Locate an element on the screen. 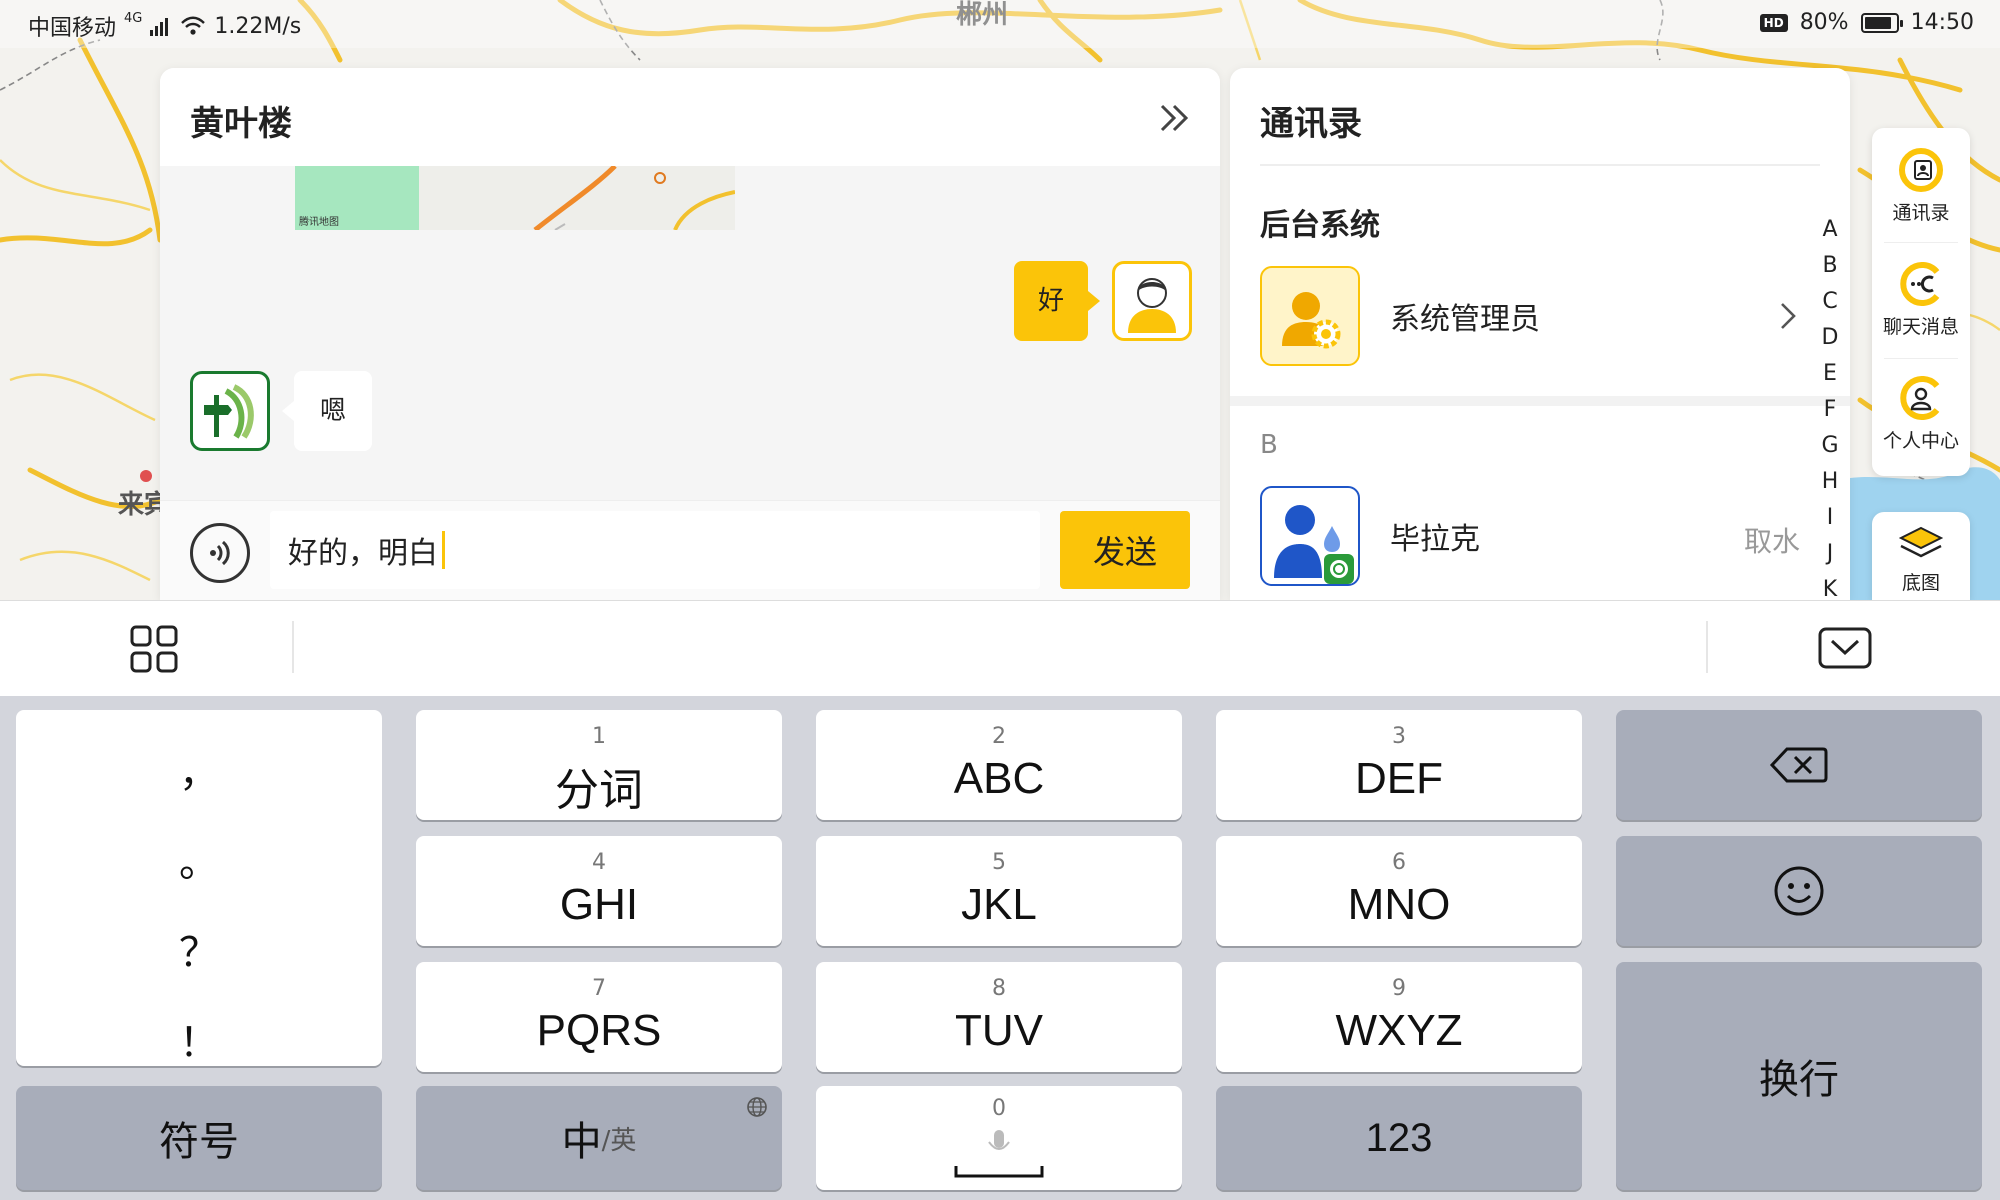 The width and height of the screenshot is (2000, 1200). space-zero-key: 0 is located at coordinates (999, 1138).